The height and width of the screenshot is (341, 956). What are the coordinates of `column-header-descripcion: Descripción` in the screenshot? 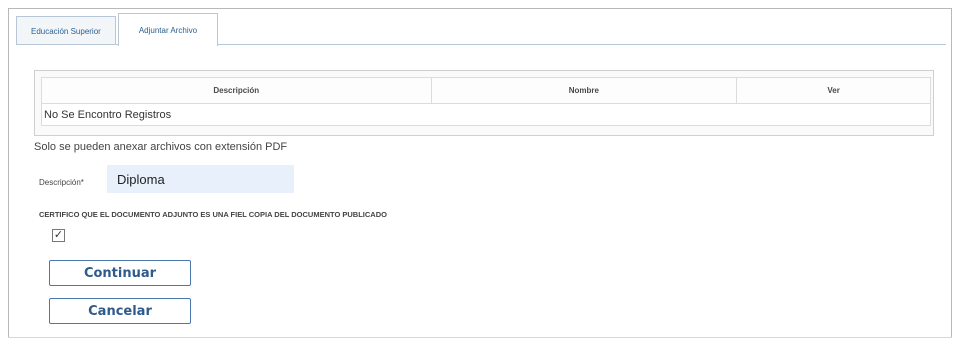 It's located at (236, 90).